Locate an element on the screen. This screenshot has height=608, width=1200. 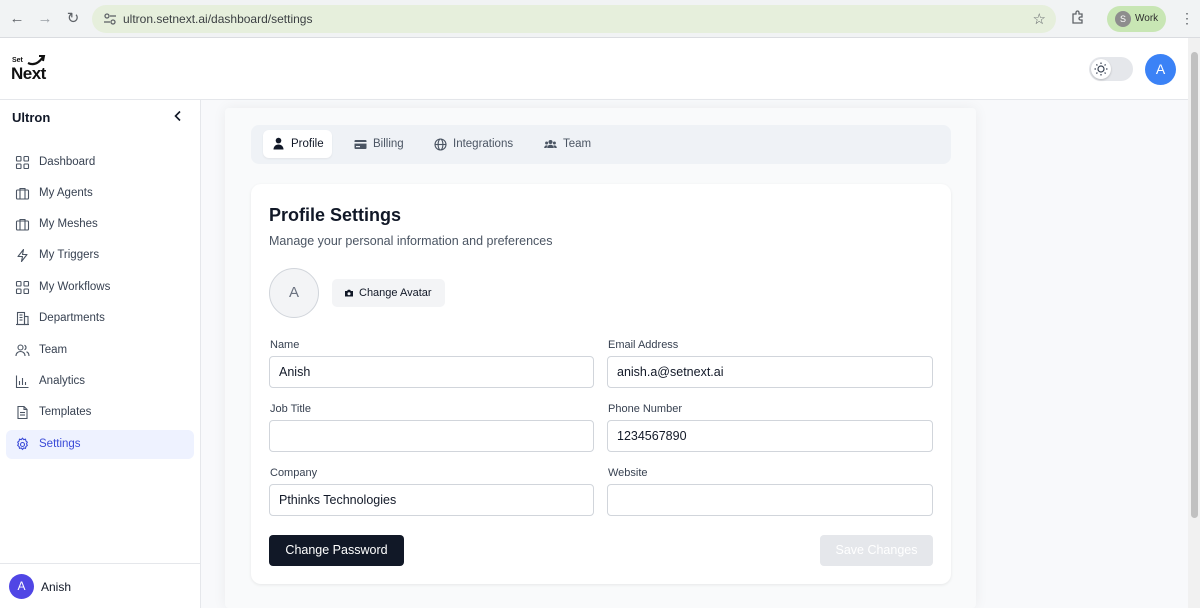
site-settings-icon is located at coordinates (110, 19).